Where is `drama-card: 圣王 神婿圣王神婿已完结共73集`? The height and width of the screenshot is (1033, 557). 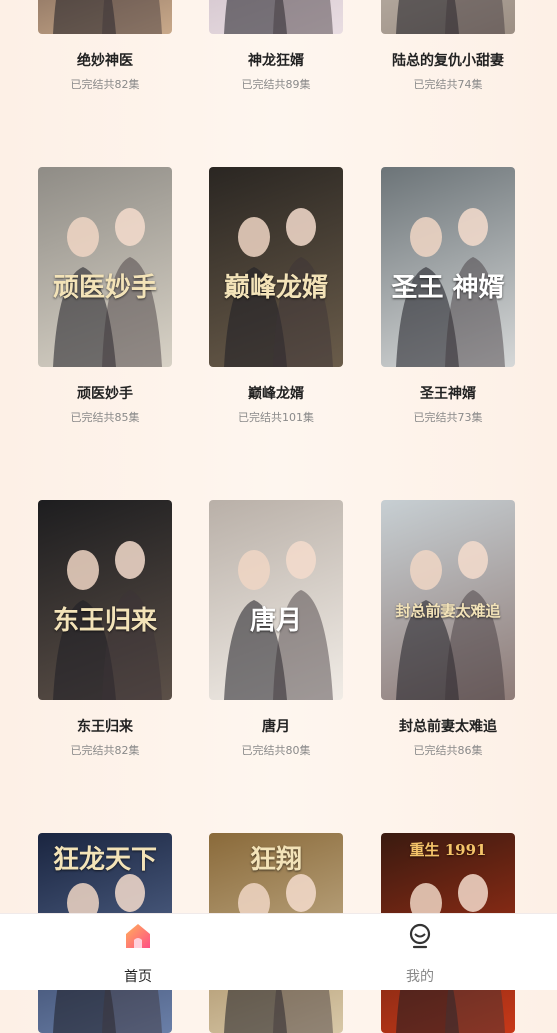 drama-card: 圣王 神婿圣王神婿已完结共73集 is located at coordinates (448, 295).